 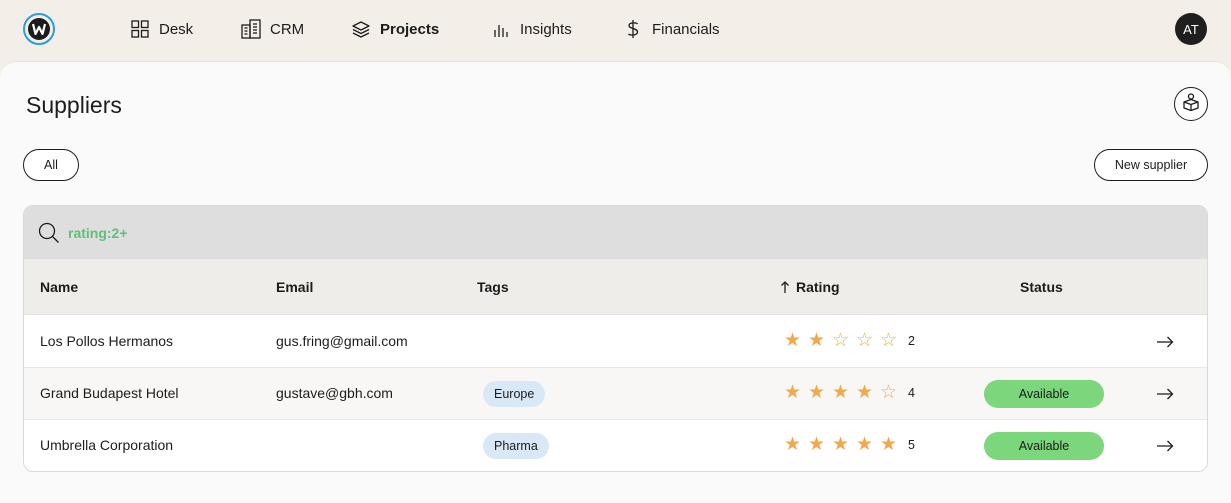 I want to click on nav-label-financials: Financials, so click(x=686, y=29).